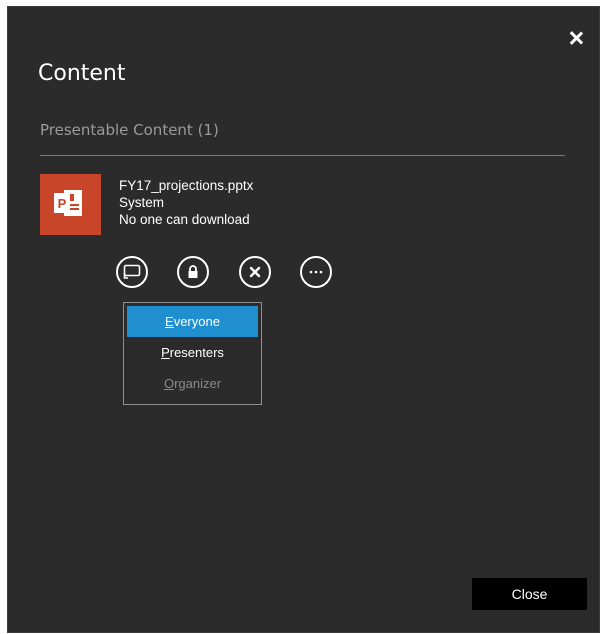  I want to click on powerpoint-icon: P, so click(68, 203).